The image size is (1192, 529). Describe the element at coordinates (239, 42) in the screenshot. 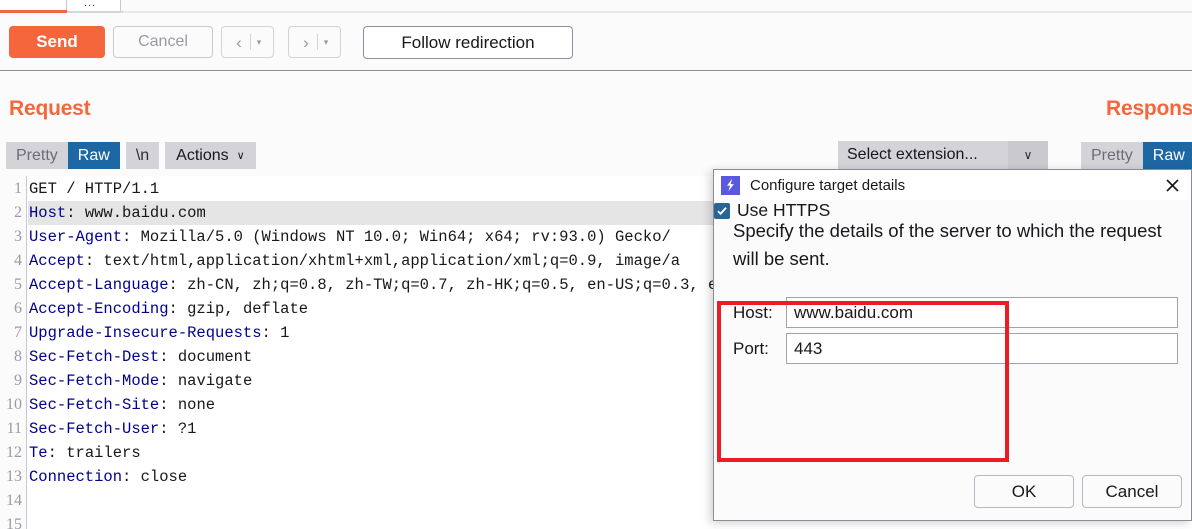

I see `chevron-left-icon: ‹` at that location.